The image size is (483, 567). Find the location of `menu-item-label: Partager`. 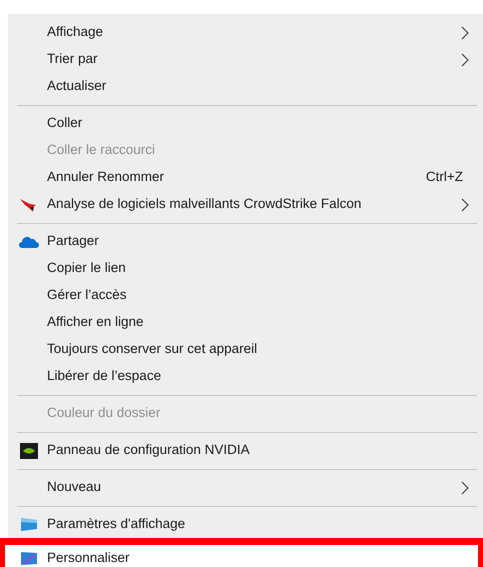

menu-item-label: Partager is located at coordinates (73, 241).